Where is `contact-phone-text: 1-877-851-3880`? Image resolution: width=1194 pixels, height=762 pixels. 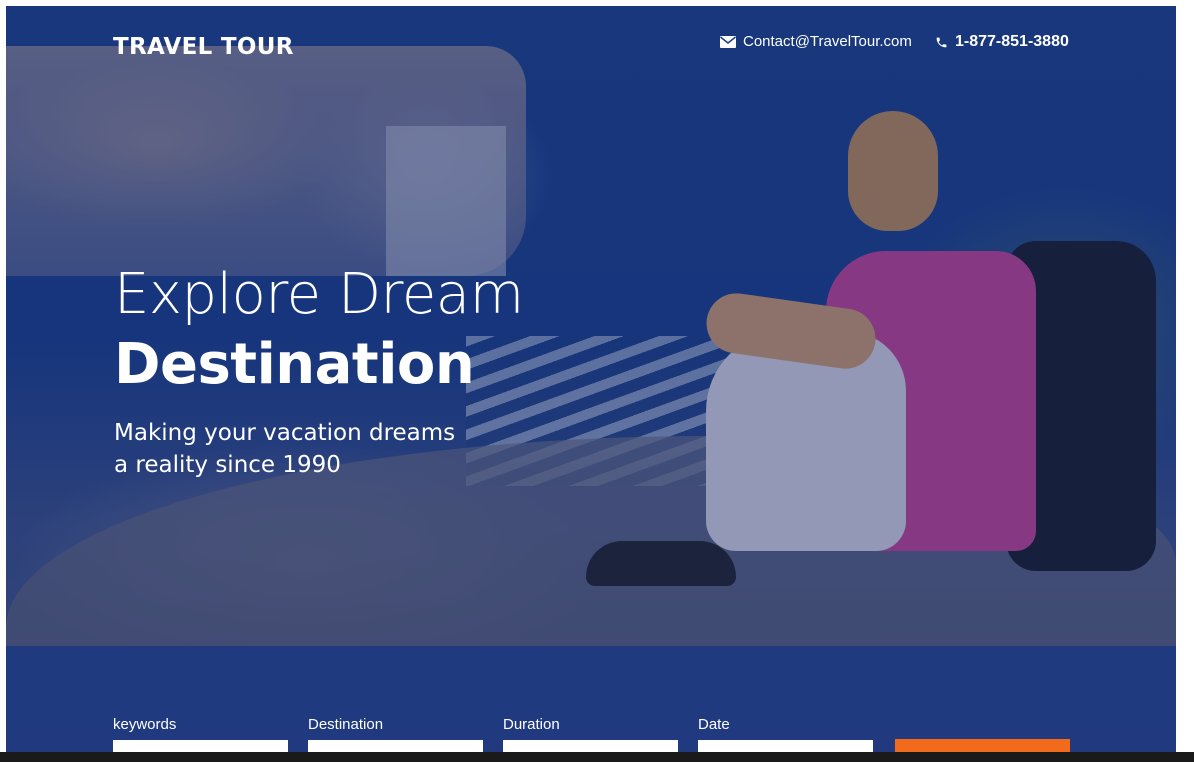 contact-phone-text: 1-877-851-3880 is located at coordinates (1012, 41).